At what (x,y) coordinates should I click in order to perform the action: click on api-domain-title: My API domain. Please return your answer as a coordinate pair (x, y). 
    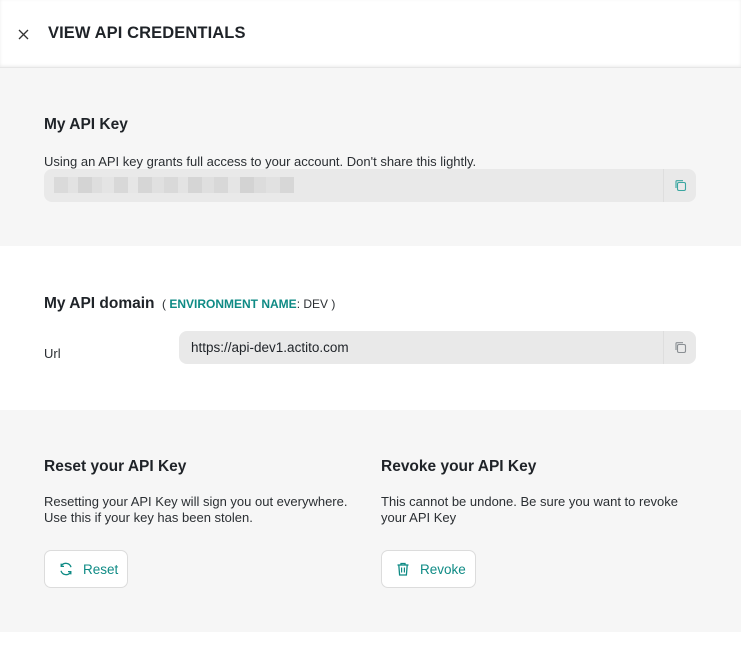
    Looking at the image, I should click on (99, 303).